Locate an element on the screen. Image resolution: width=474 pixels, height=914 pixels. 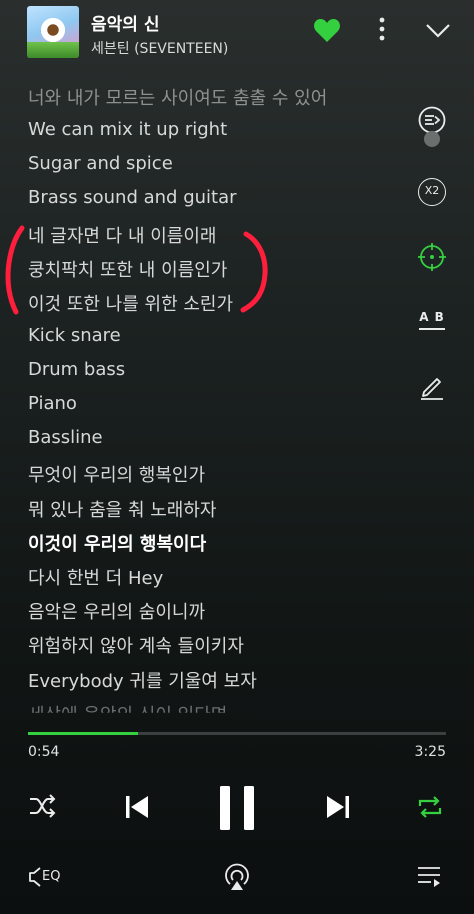
album-cover is located at coordinates (53, 32).